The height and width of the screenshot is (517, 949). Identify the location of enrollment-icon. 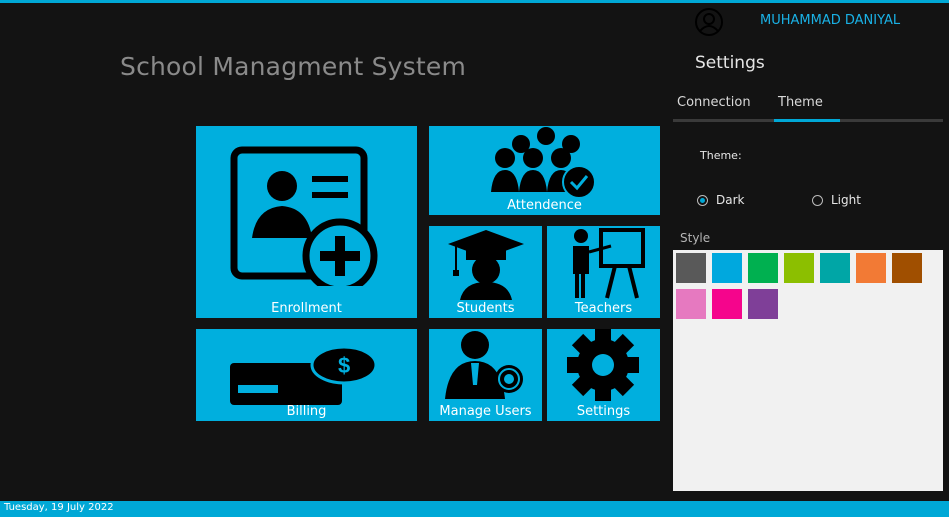
(304, 216).